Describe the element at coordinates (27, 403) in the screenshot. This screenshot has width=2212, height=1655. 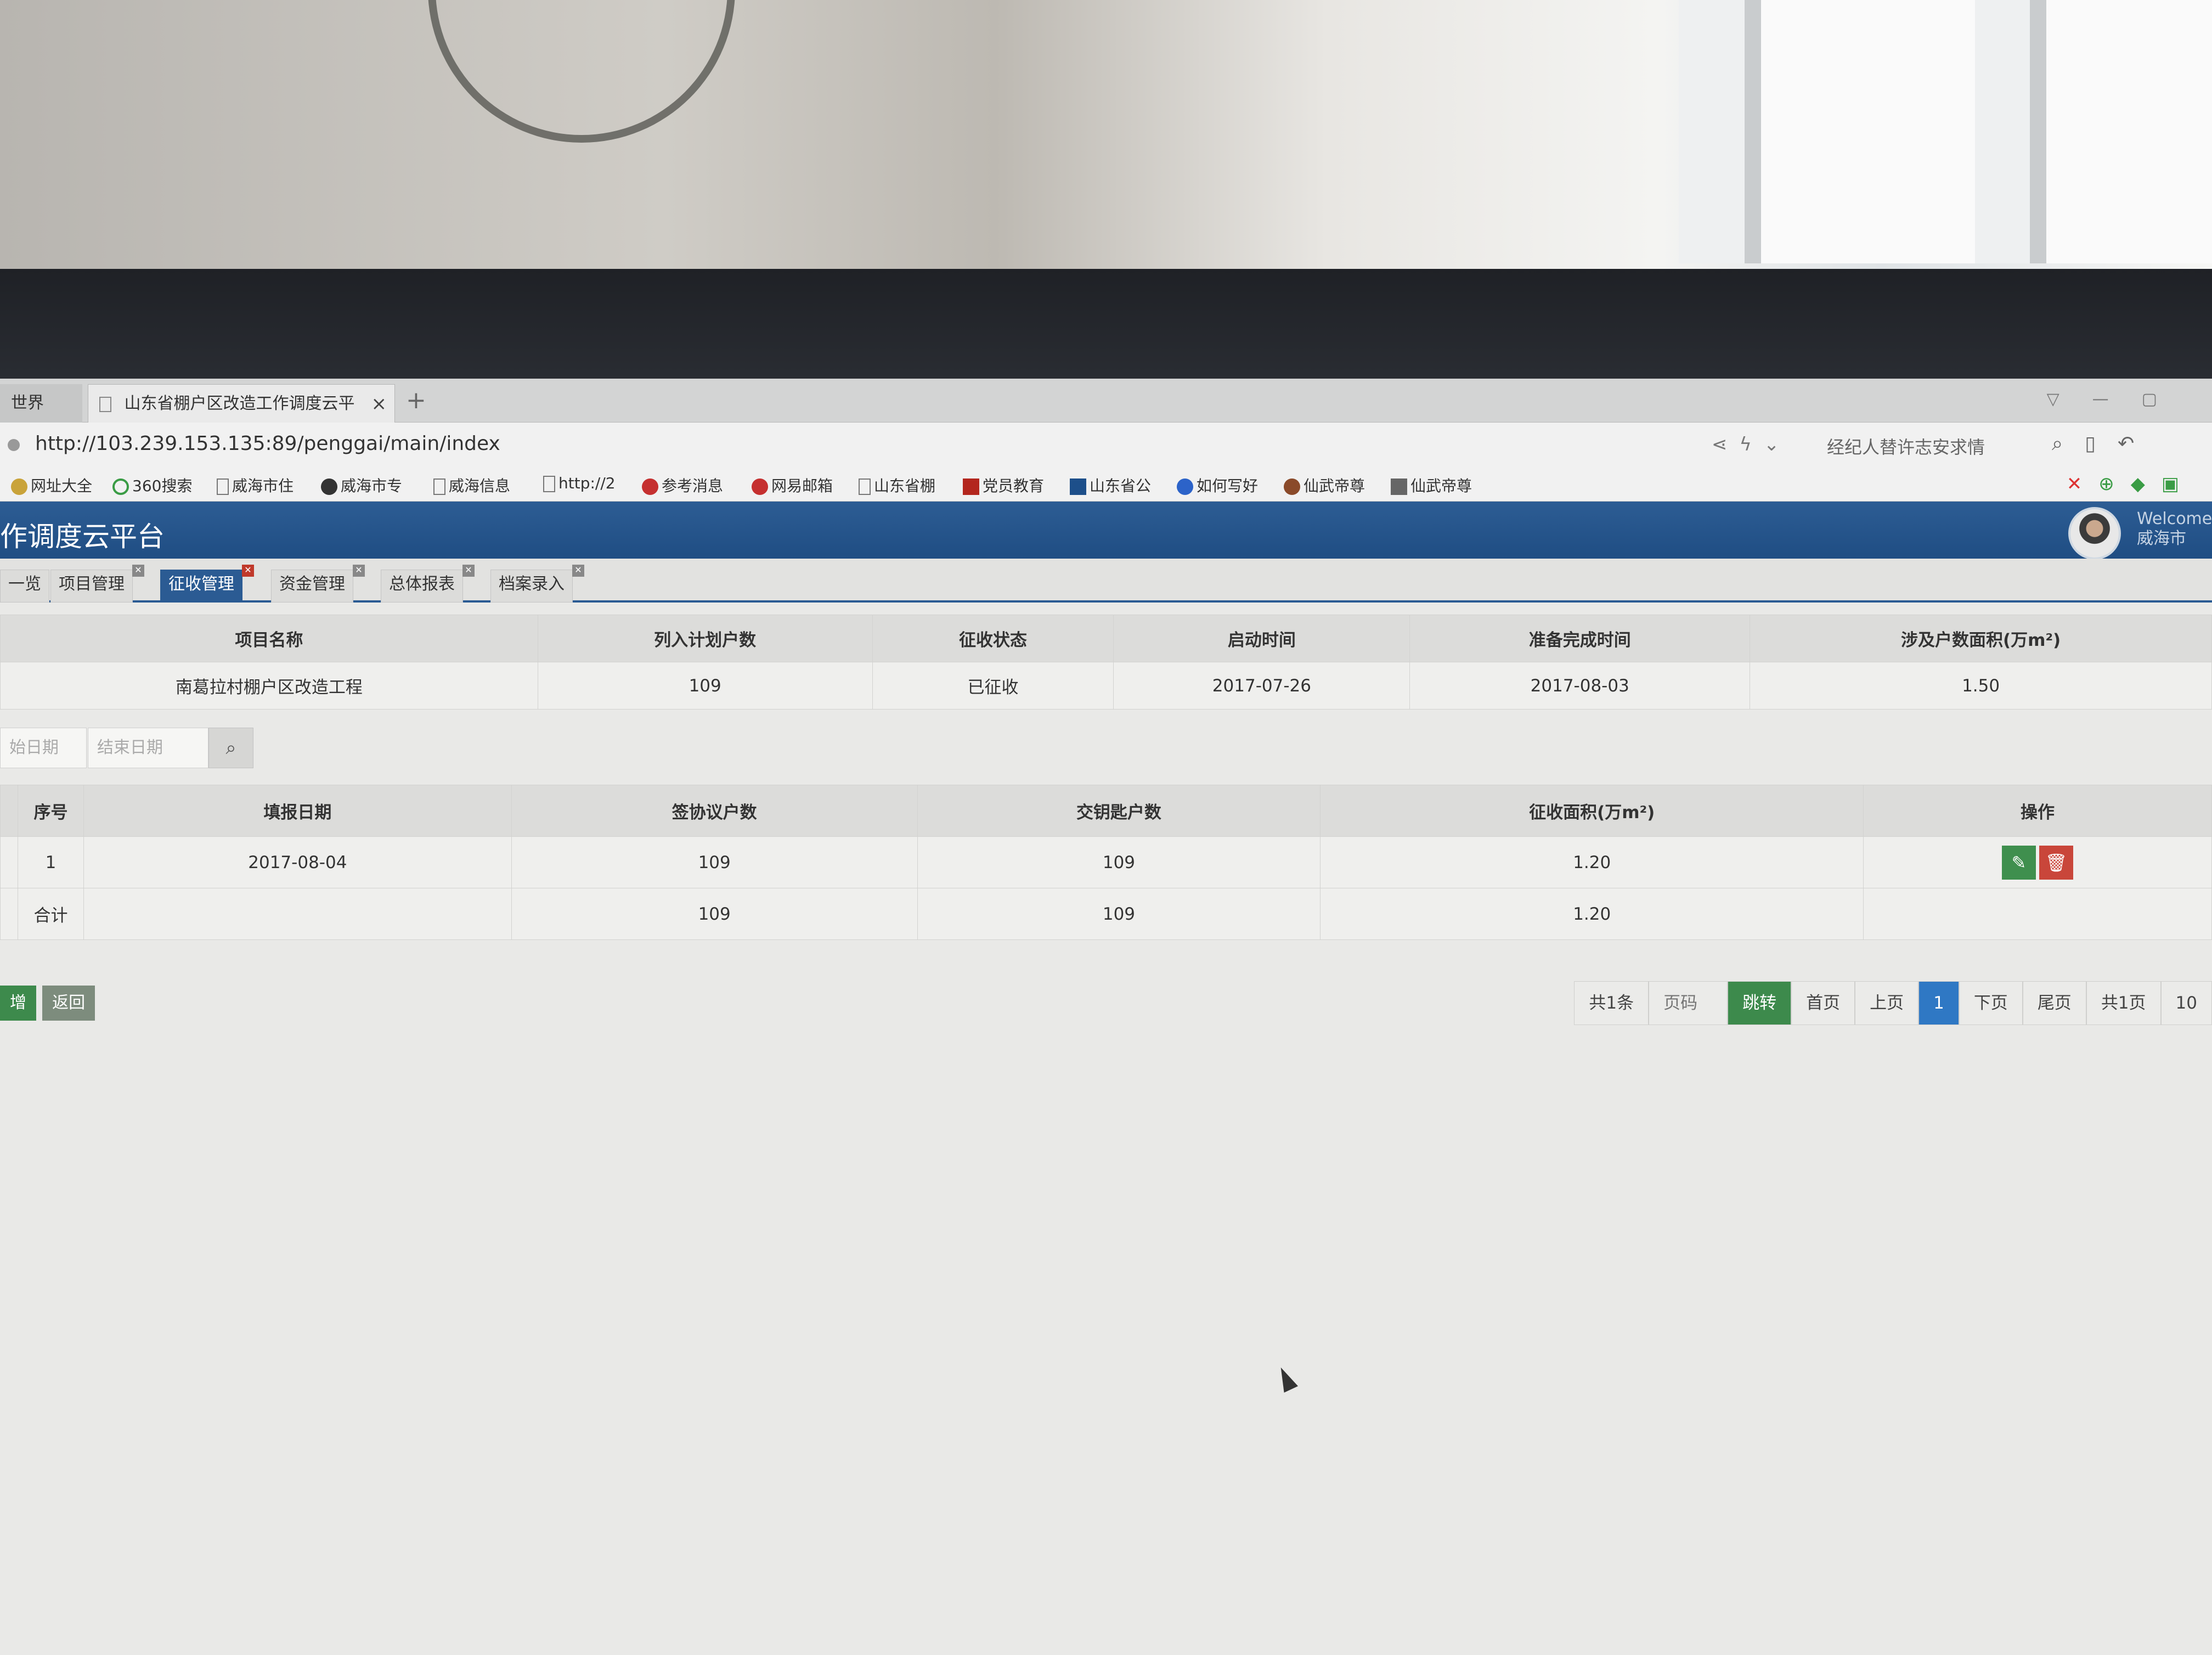
I see `browser-tab-label: 世界` at that location.